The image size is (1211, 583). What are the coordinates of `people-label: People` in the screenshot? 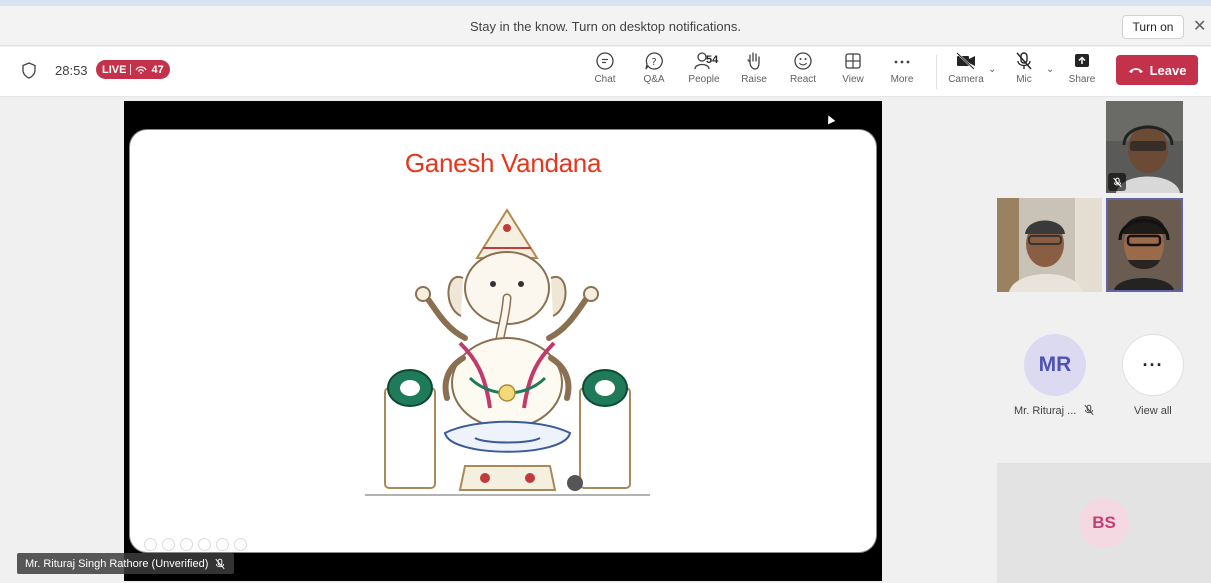 It's located at (704, 79).